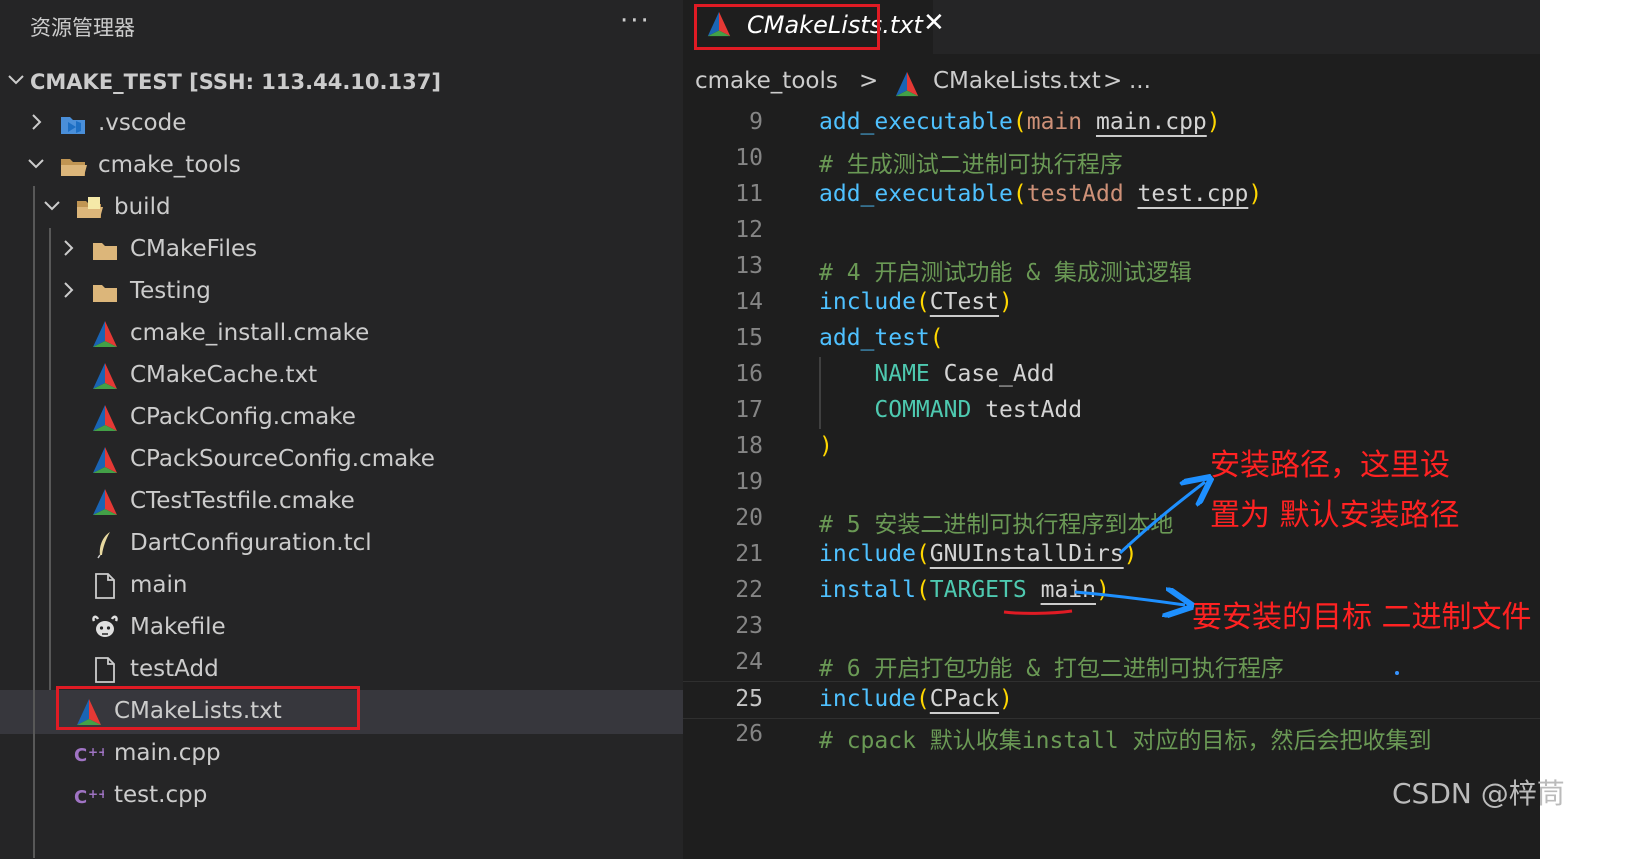 The width and height of the screenshot is (1649, 859). I want to click on code-comment: # 4 开启测试功能 & 集成测试逻辑, so click(1005, 273).